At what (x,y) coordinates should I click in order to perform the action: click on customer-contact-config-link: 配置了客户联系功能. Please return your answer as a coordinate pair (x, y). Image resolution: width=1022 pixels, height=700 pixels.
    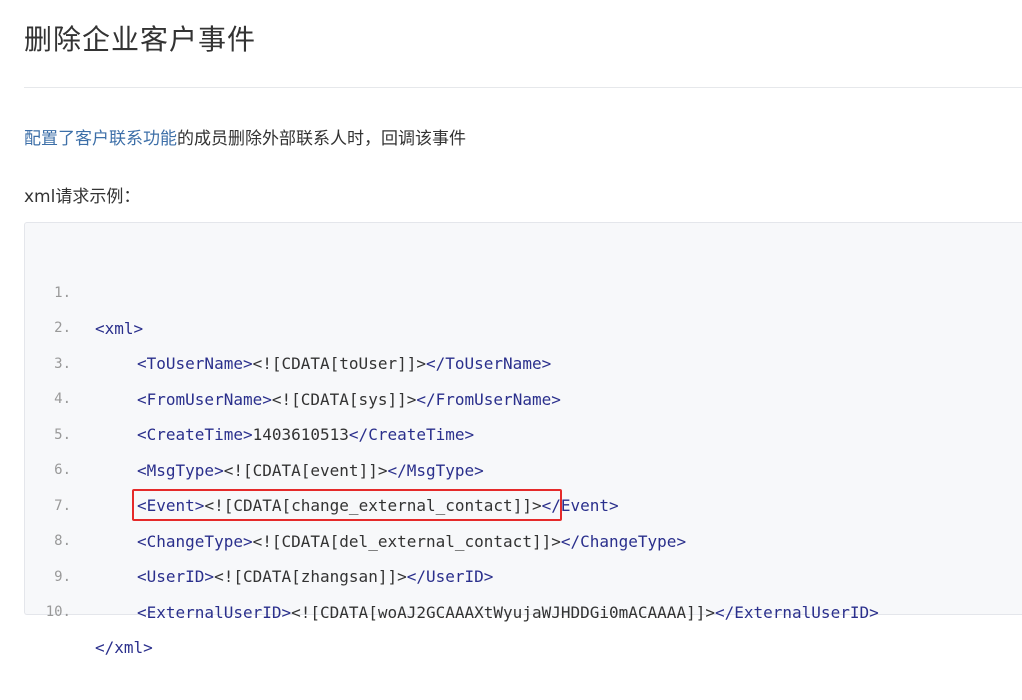
    Looking at the image, I should click on (100, 139).